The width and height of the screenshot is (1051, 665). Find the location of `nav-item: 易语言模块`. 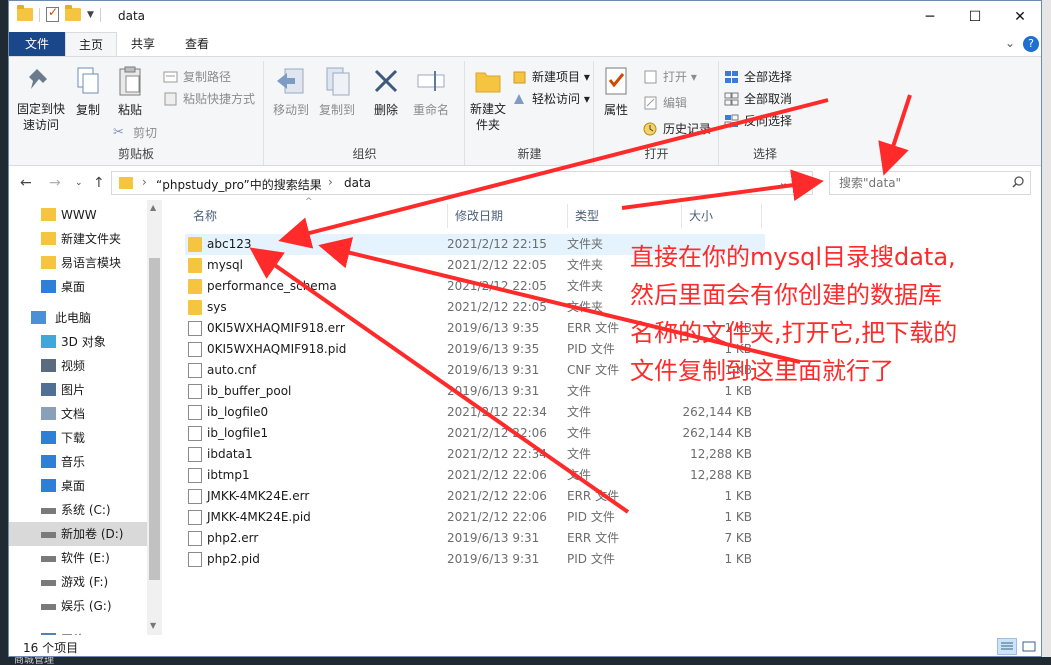

nav-item: 易语言模块 is located at coordinates (78, 263).